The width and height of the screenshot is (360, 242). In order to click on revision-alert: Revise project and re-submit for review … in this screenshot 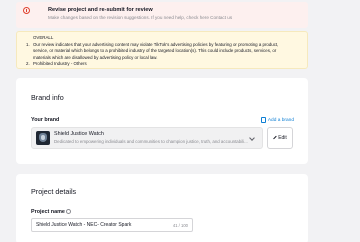, I will do `click(162, 15)`.